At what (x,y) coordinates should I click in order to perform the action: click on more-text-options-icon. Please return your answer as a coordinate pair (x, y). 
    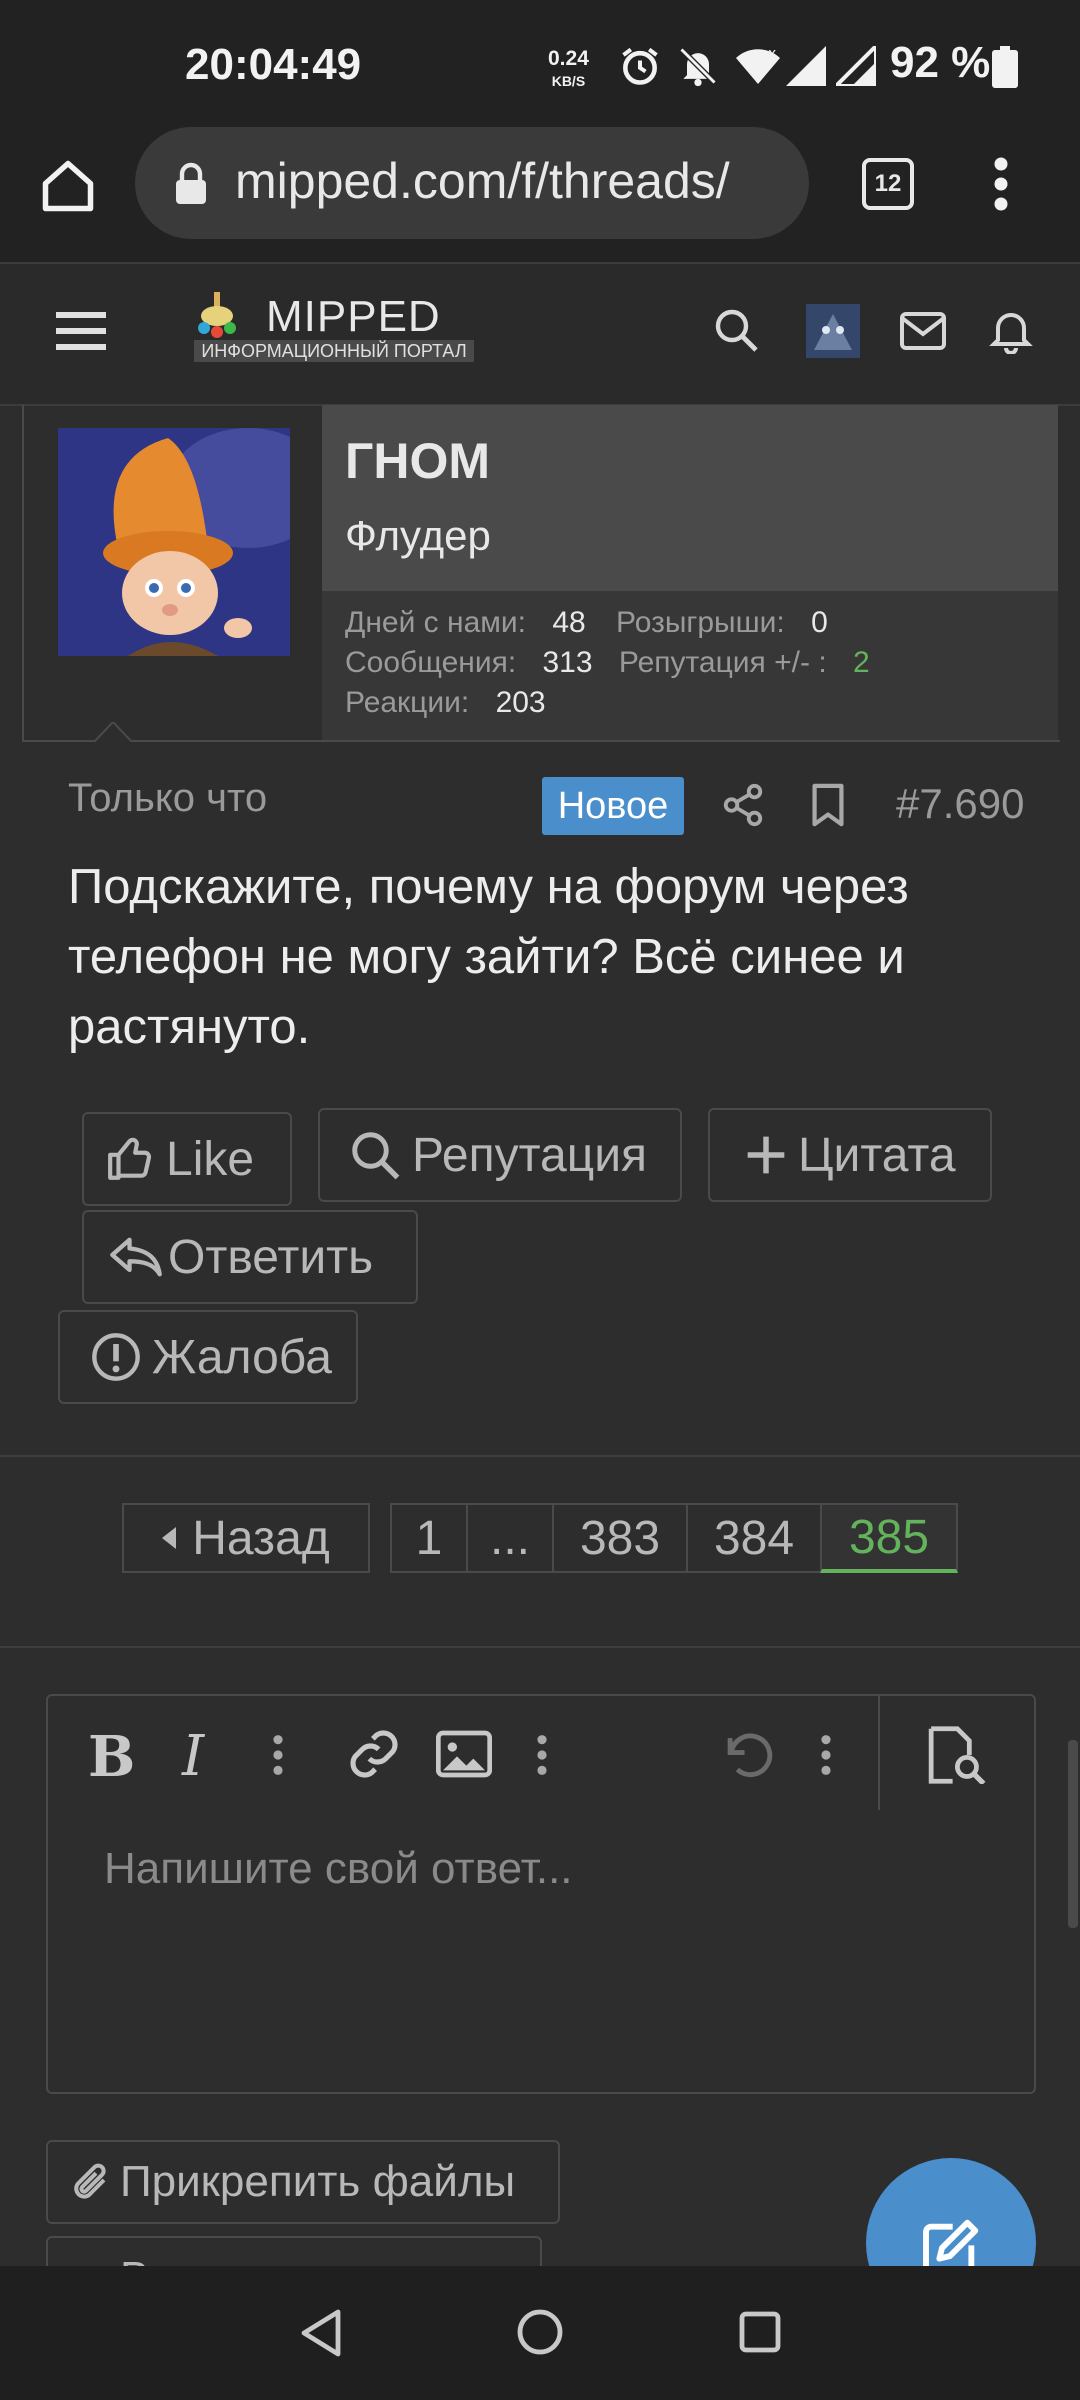
    Looking at the image, I should click on (278, 1755).